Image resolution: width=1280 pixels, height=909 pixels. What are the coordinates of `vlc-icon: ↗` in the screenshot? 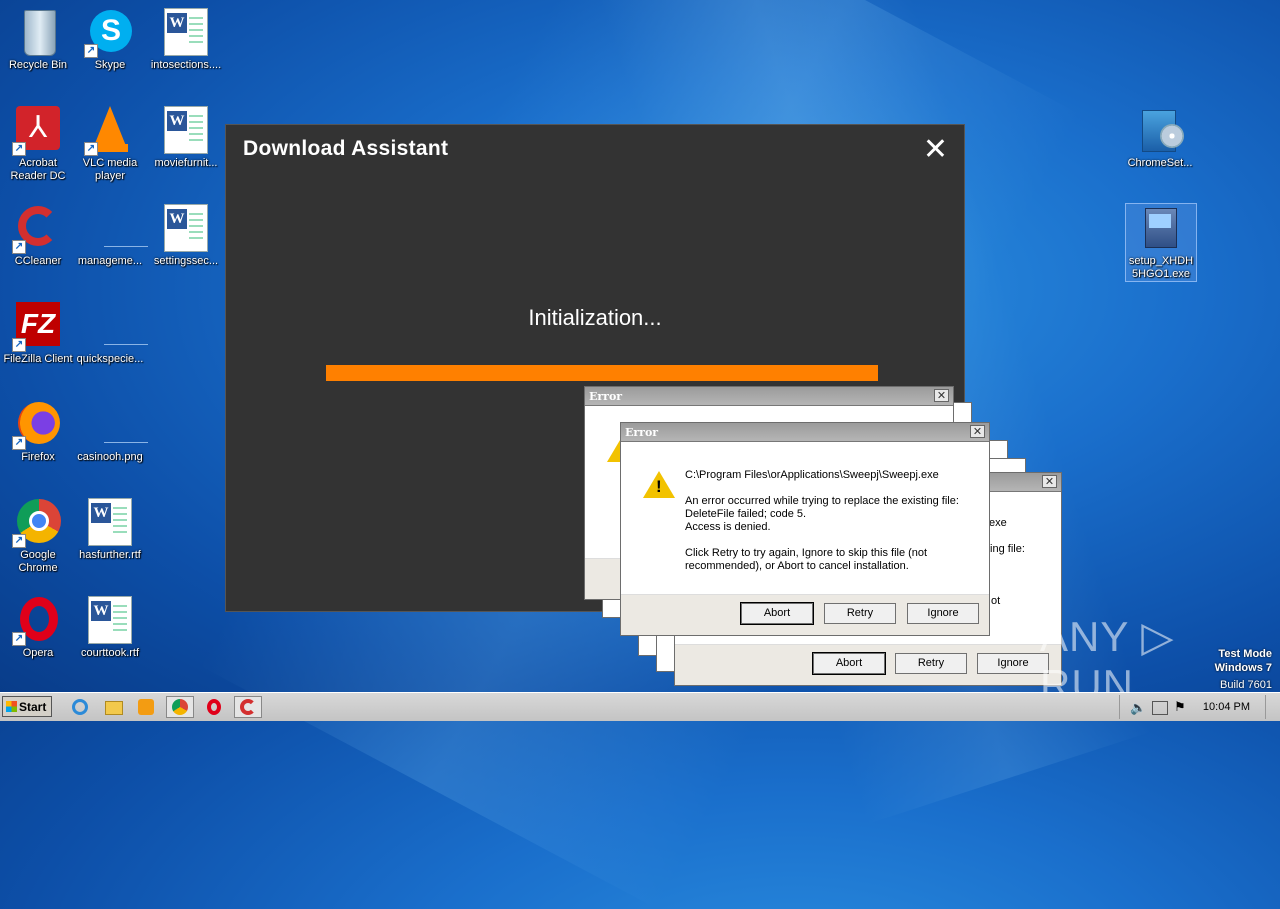 It's located at (109, 131).